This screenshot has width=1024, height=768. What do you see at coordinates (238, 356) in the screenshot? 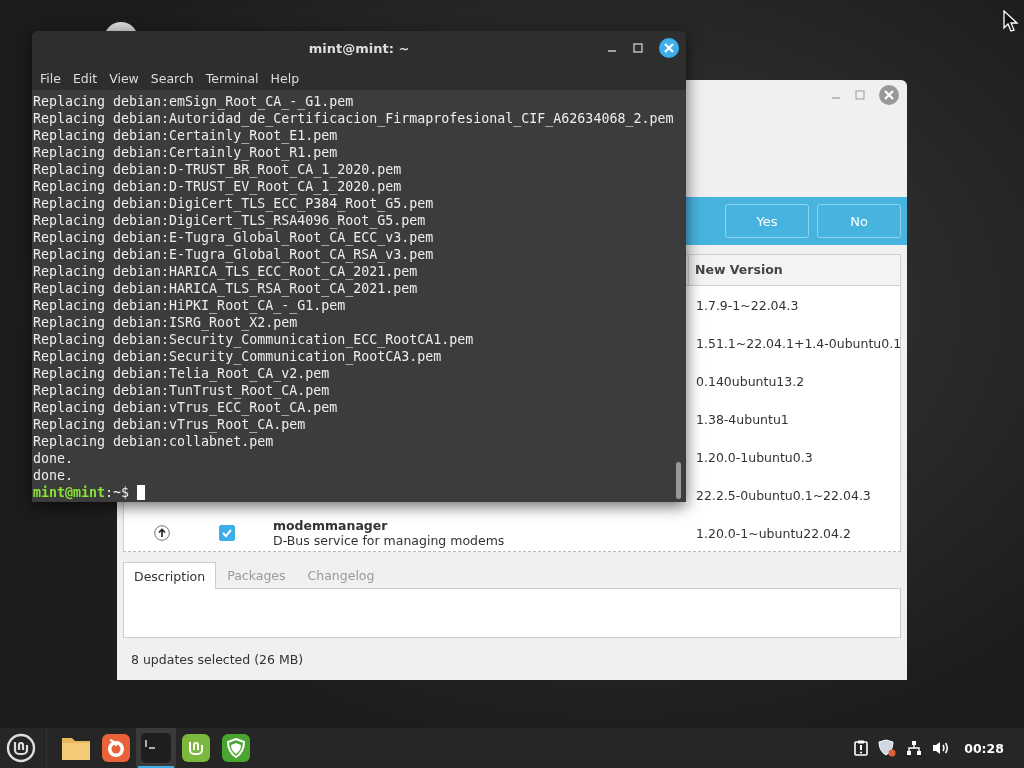
I see `terminal-line: Replacing debian:Security_Communication_RootCA3.pem` at bounding box center [238, 356].